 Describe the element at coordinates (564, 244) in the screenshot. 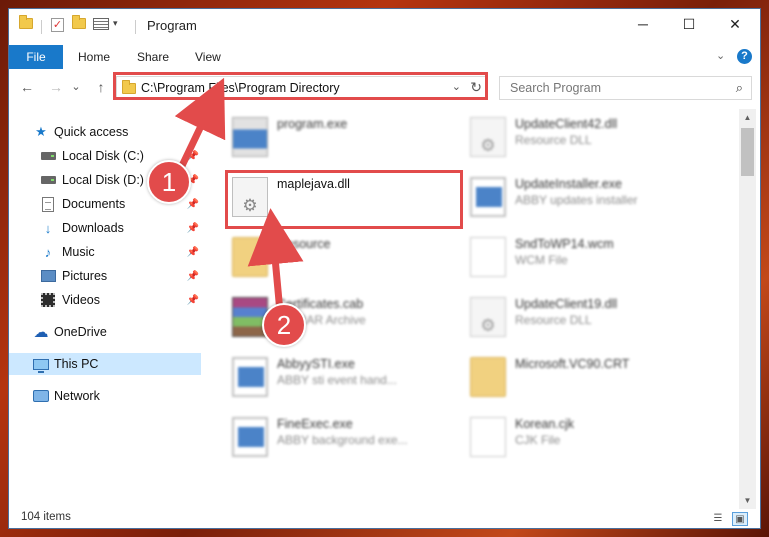

I see `file-name: SndToWP14.wcm` at that location.